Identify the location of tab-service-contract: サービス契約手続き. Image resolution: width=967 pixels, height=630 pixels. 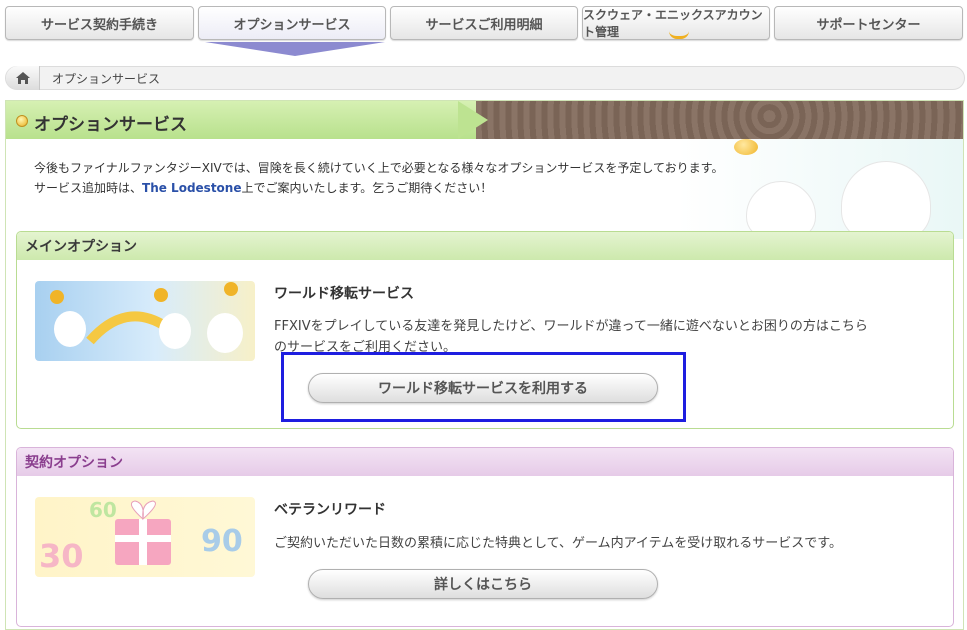
(99, 23).